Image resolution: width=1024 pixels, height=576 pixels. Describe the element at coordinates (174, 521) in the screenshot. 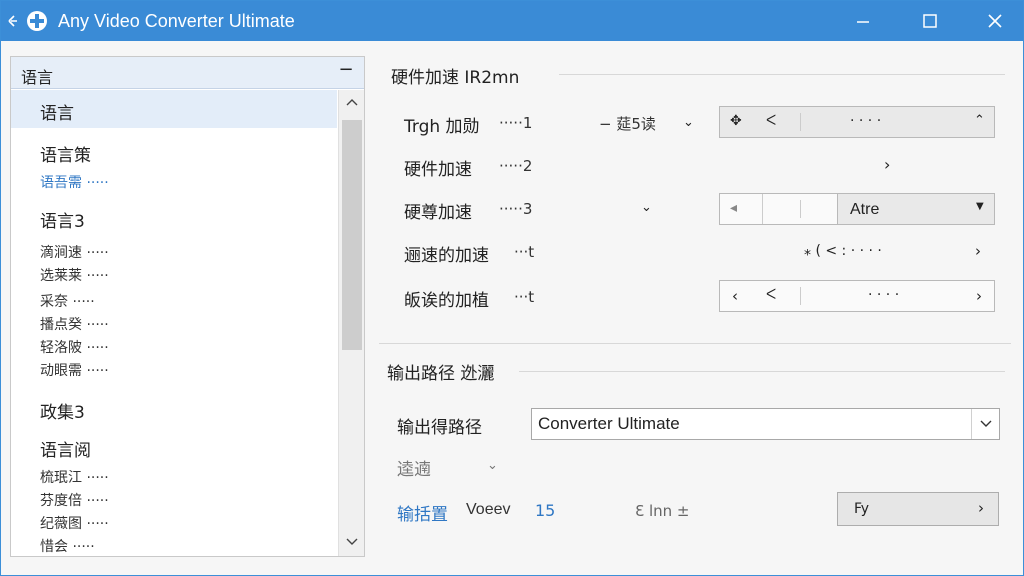

I see `list-item: 纪薇图 ·····` at that location.